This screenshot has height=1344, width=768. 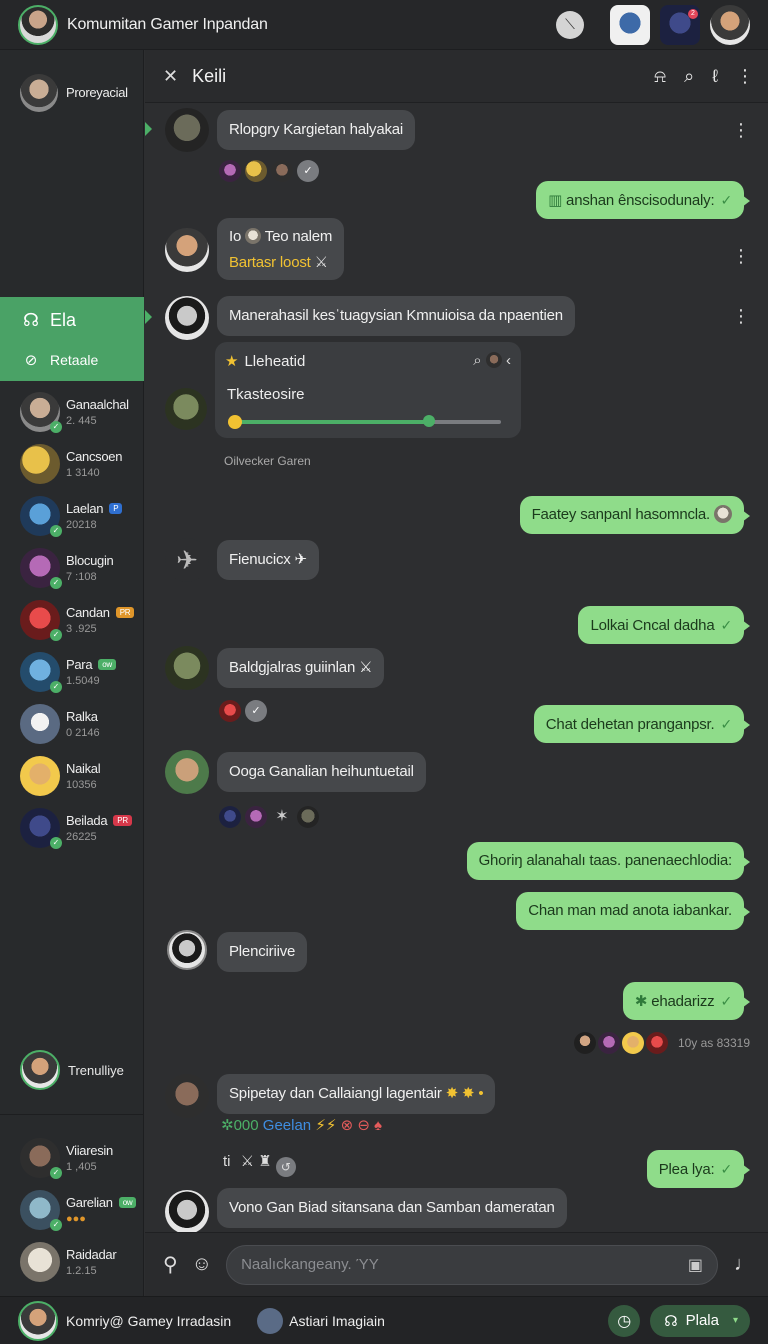 I want to click on star-icon: ★, so click(x=232, y=361).